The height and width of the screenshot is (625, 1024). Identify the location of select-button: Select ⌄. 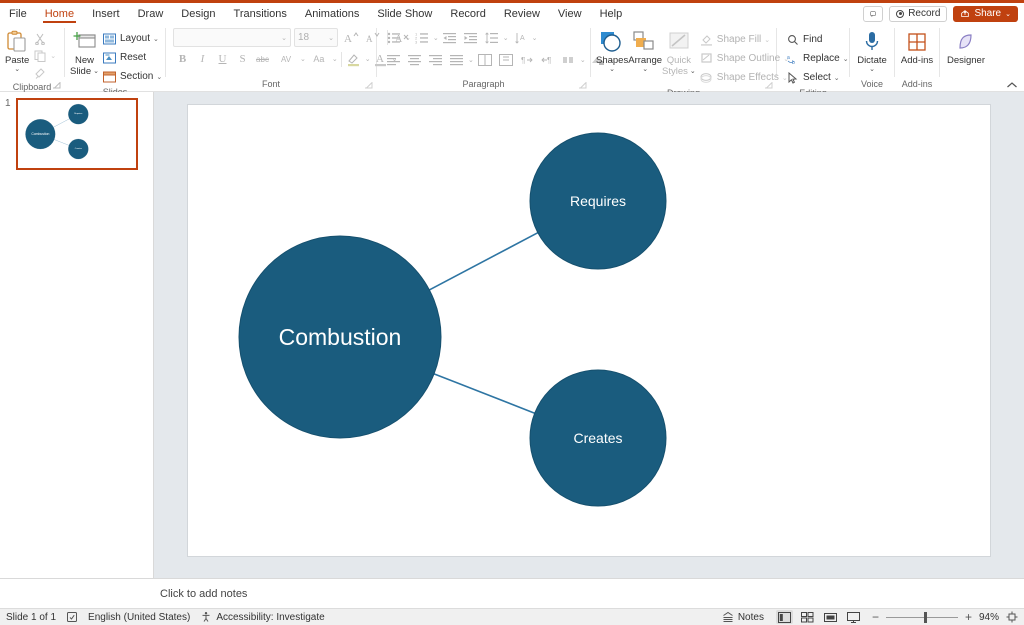
(817, 77).